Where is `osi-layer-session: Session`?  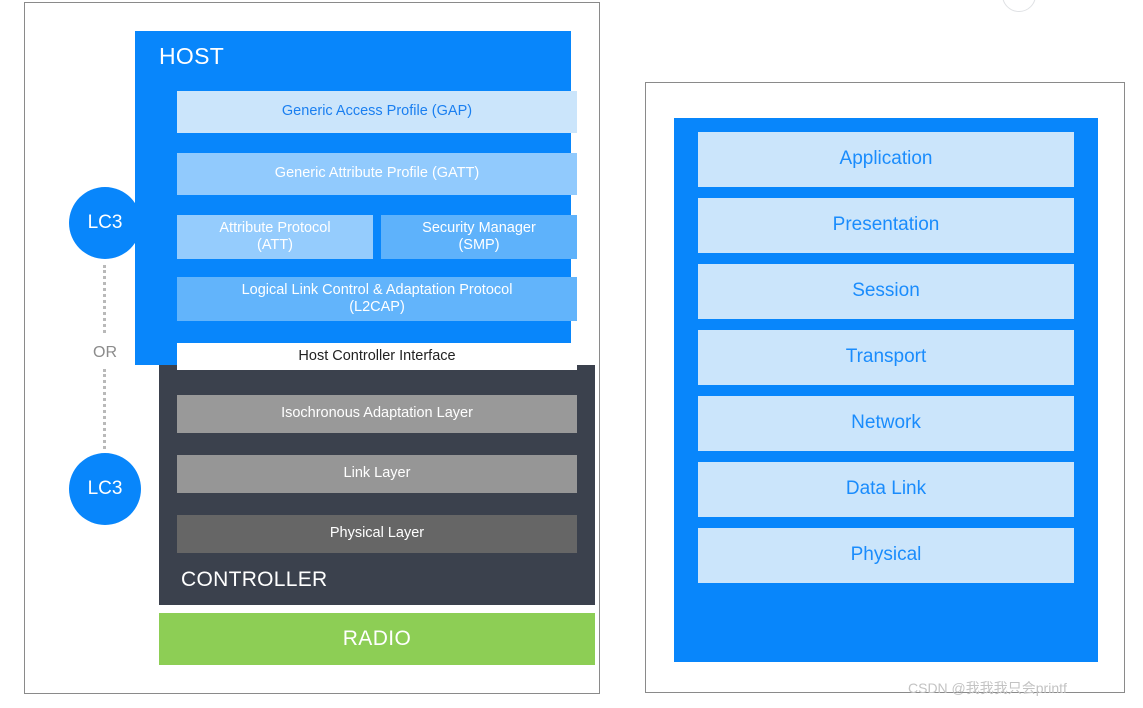
osi-layer-session: Session is located at coordinates (886, 291).